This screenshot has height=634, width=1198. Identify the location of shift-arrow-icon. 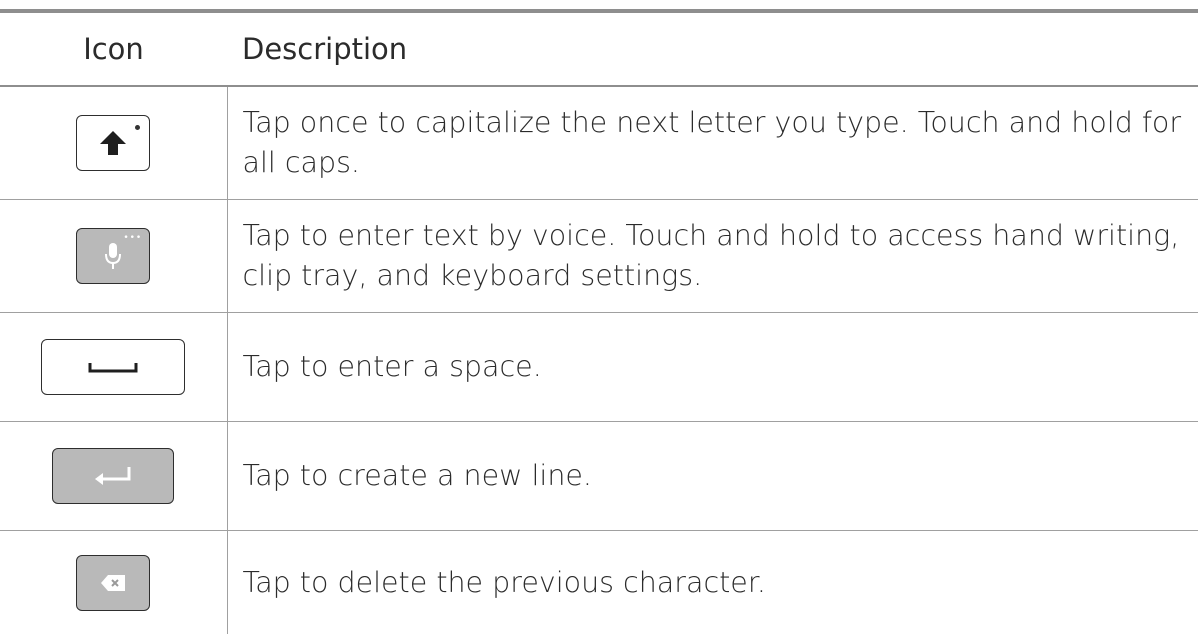
(113, 143).